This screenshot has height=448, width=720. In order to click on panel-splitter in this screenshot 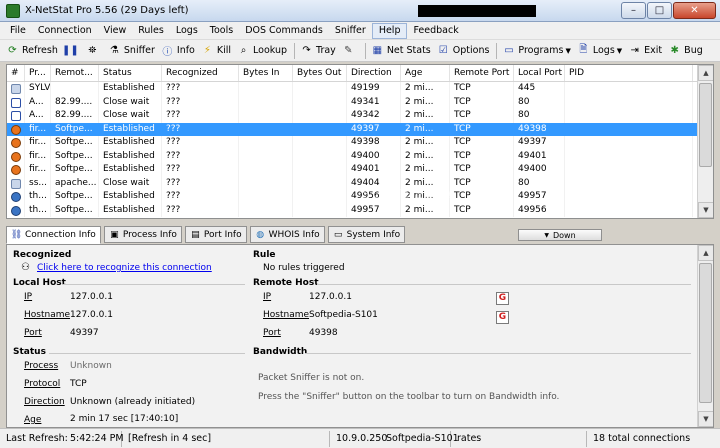, I will do `click(360, 222)`.